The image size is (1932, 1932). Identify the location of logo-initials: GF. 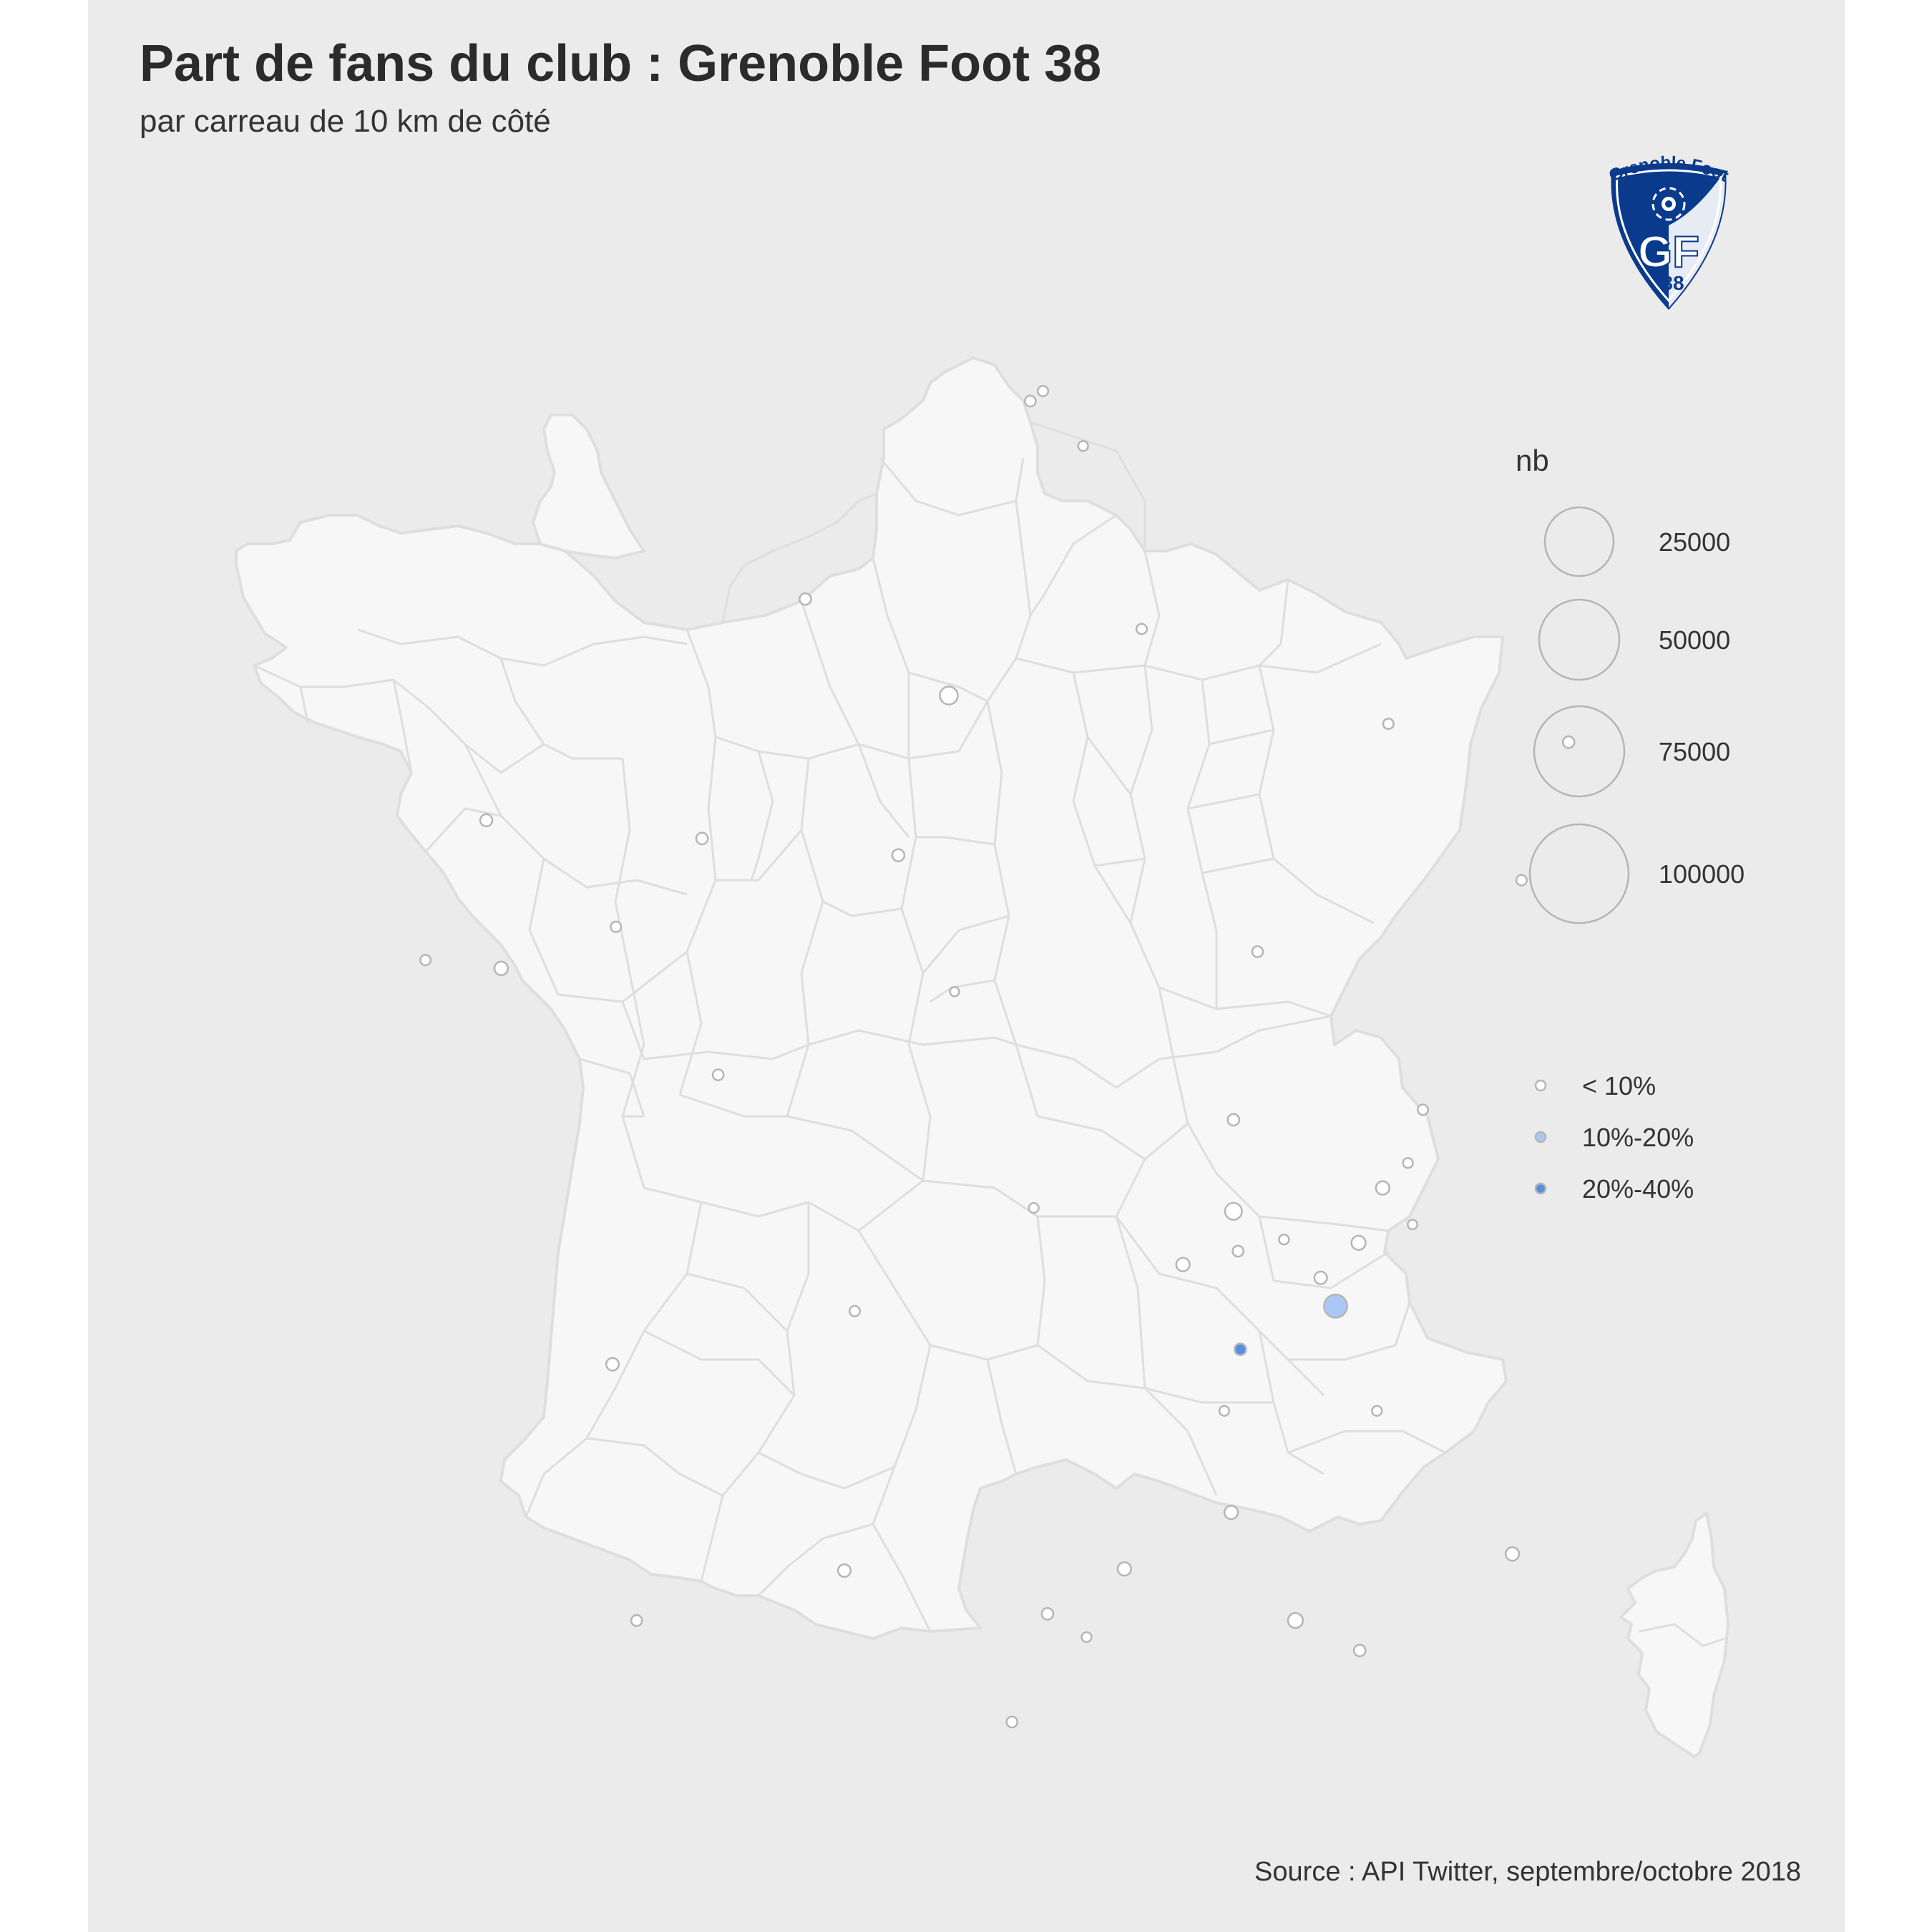
(1669, 252).